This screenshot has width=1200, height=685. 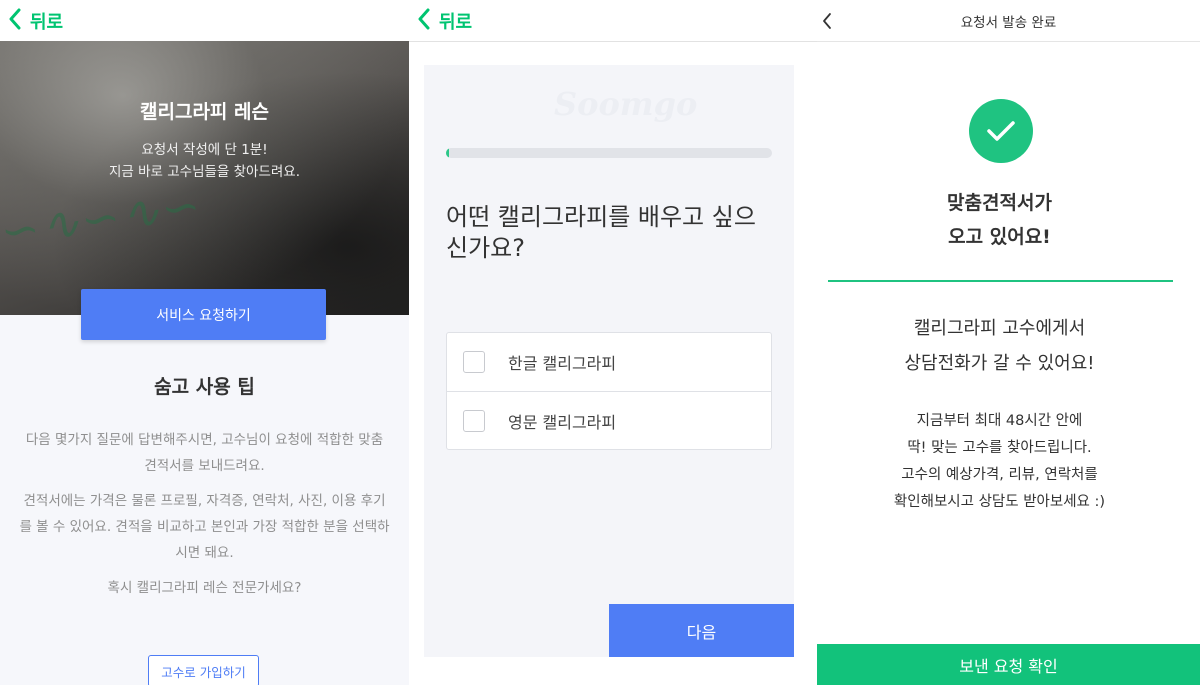 What do you see at coordinates (203, 670) in the screenshot?
I see `signup-as-pro-button: 고수로 가입하기` at bounding box center [203, 670].